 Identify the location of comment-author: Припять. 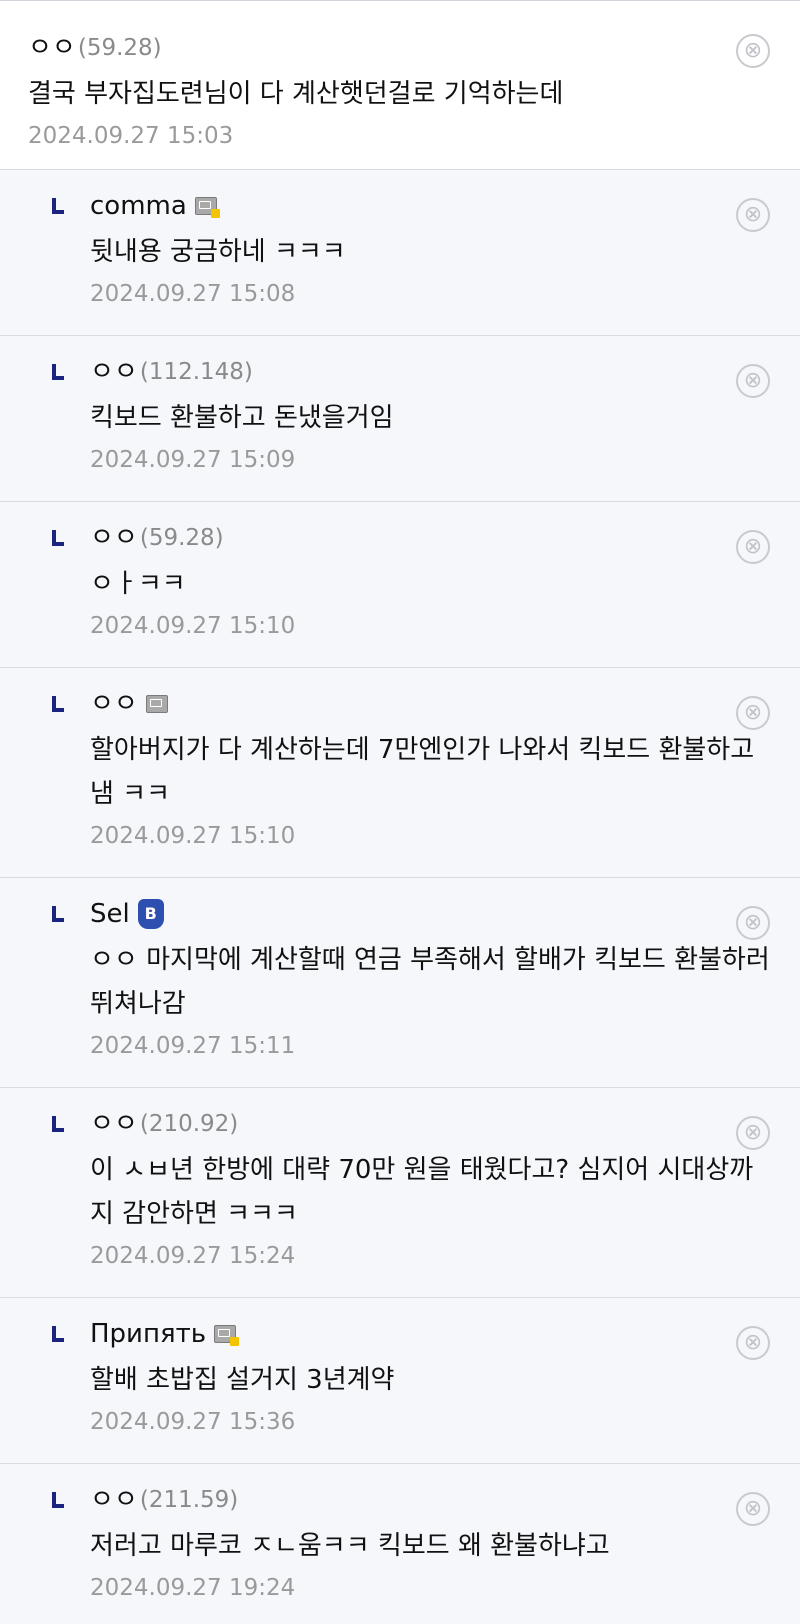
(445, 1334).